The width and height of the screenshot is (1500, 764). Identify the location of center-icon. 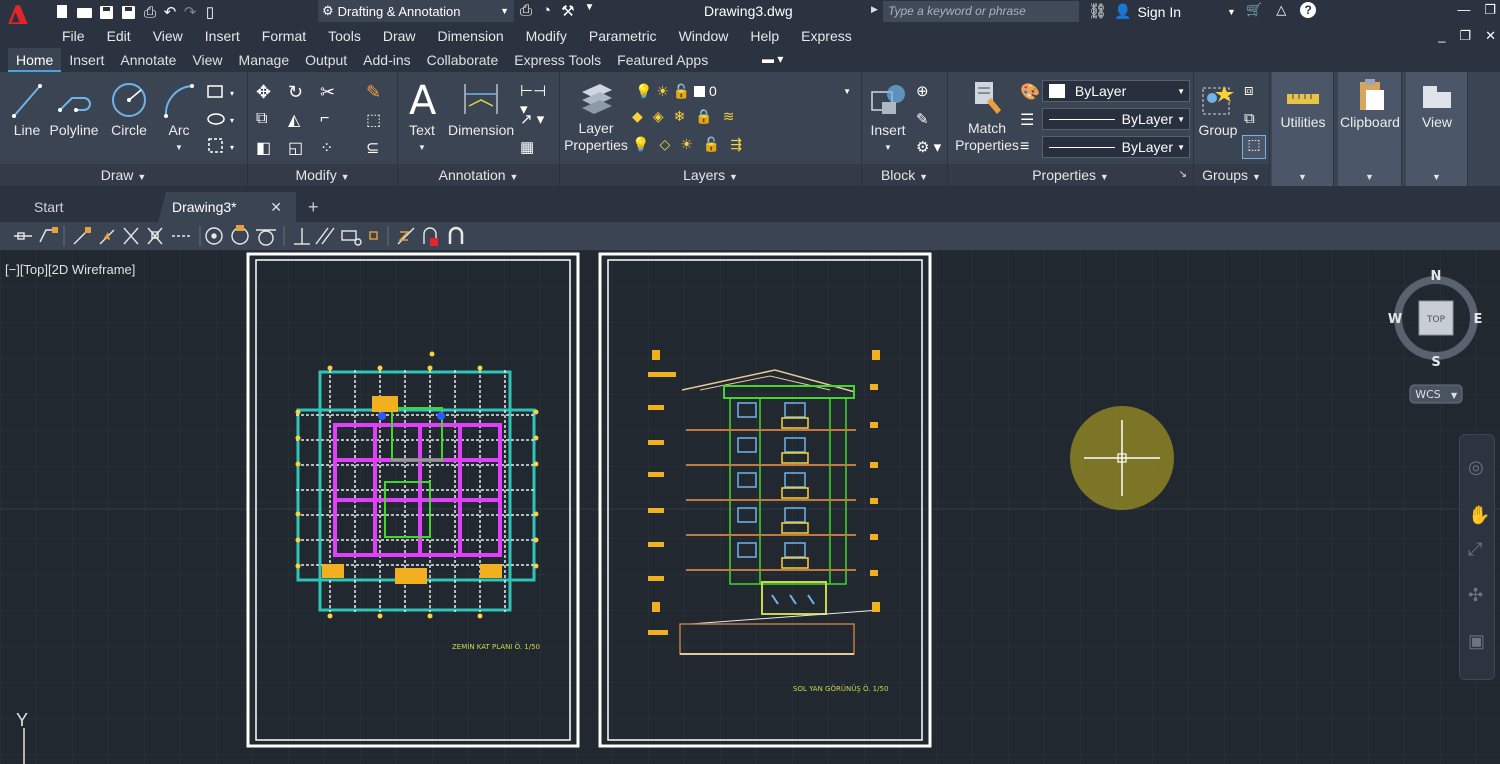
(214, 236).